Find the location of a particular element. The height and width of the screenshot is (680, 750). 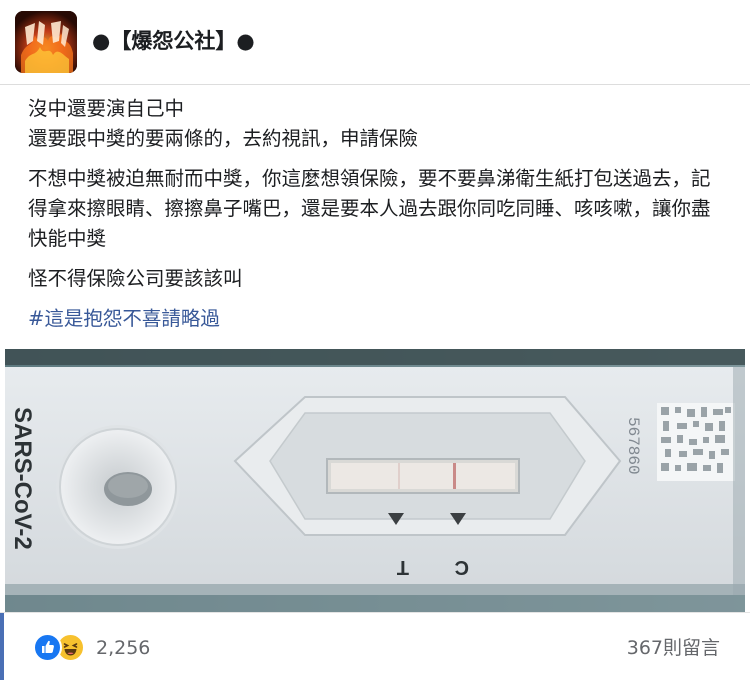

page-name: ●【爆怨公社】● is located at coordinates (173, 41).